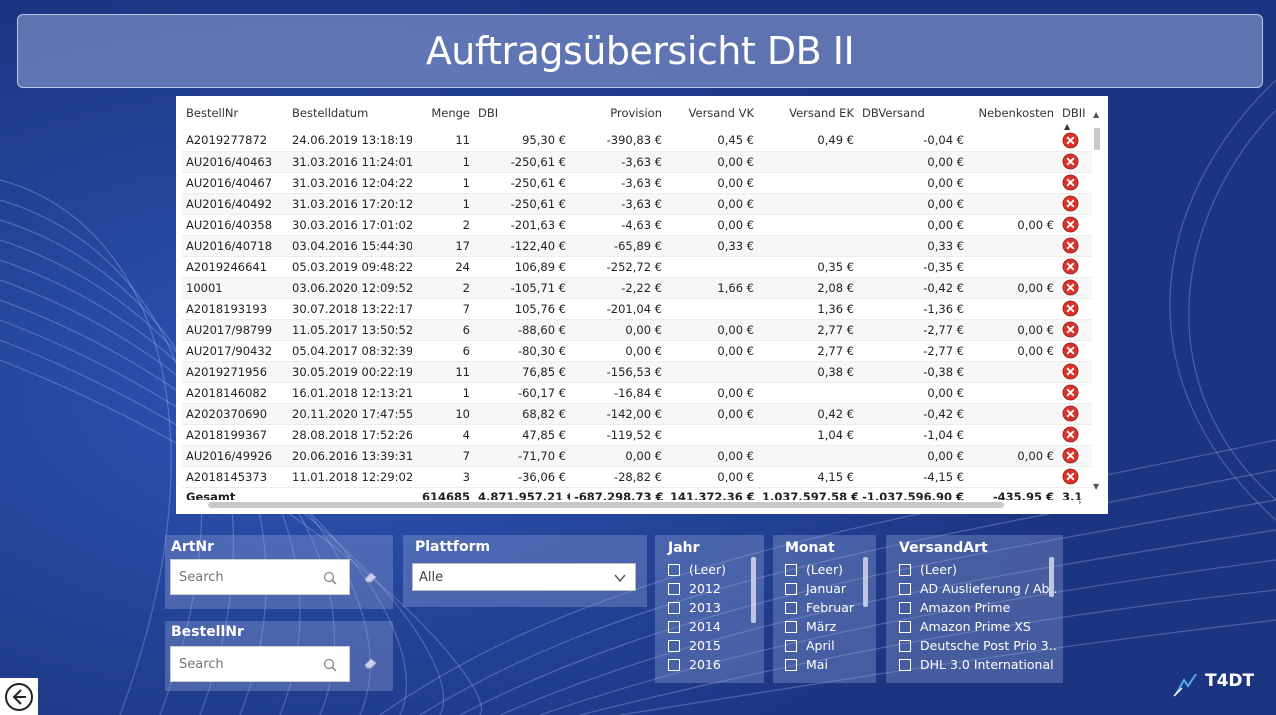  I want to click on versandart-scrollbar, so click(1051, 577).